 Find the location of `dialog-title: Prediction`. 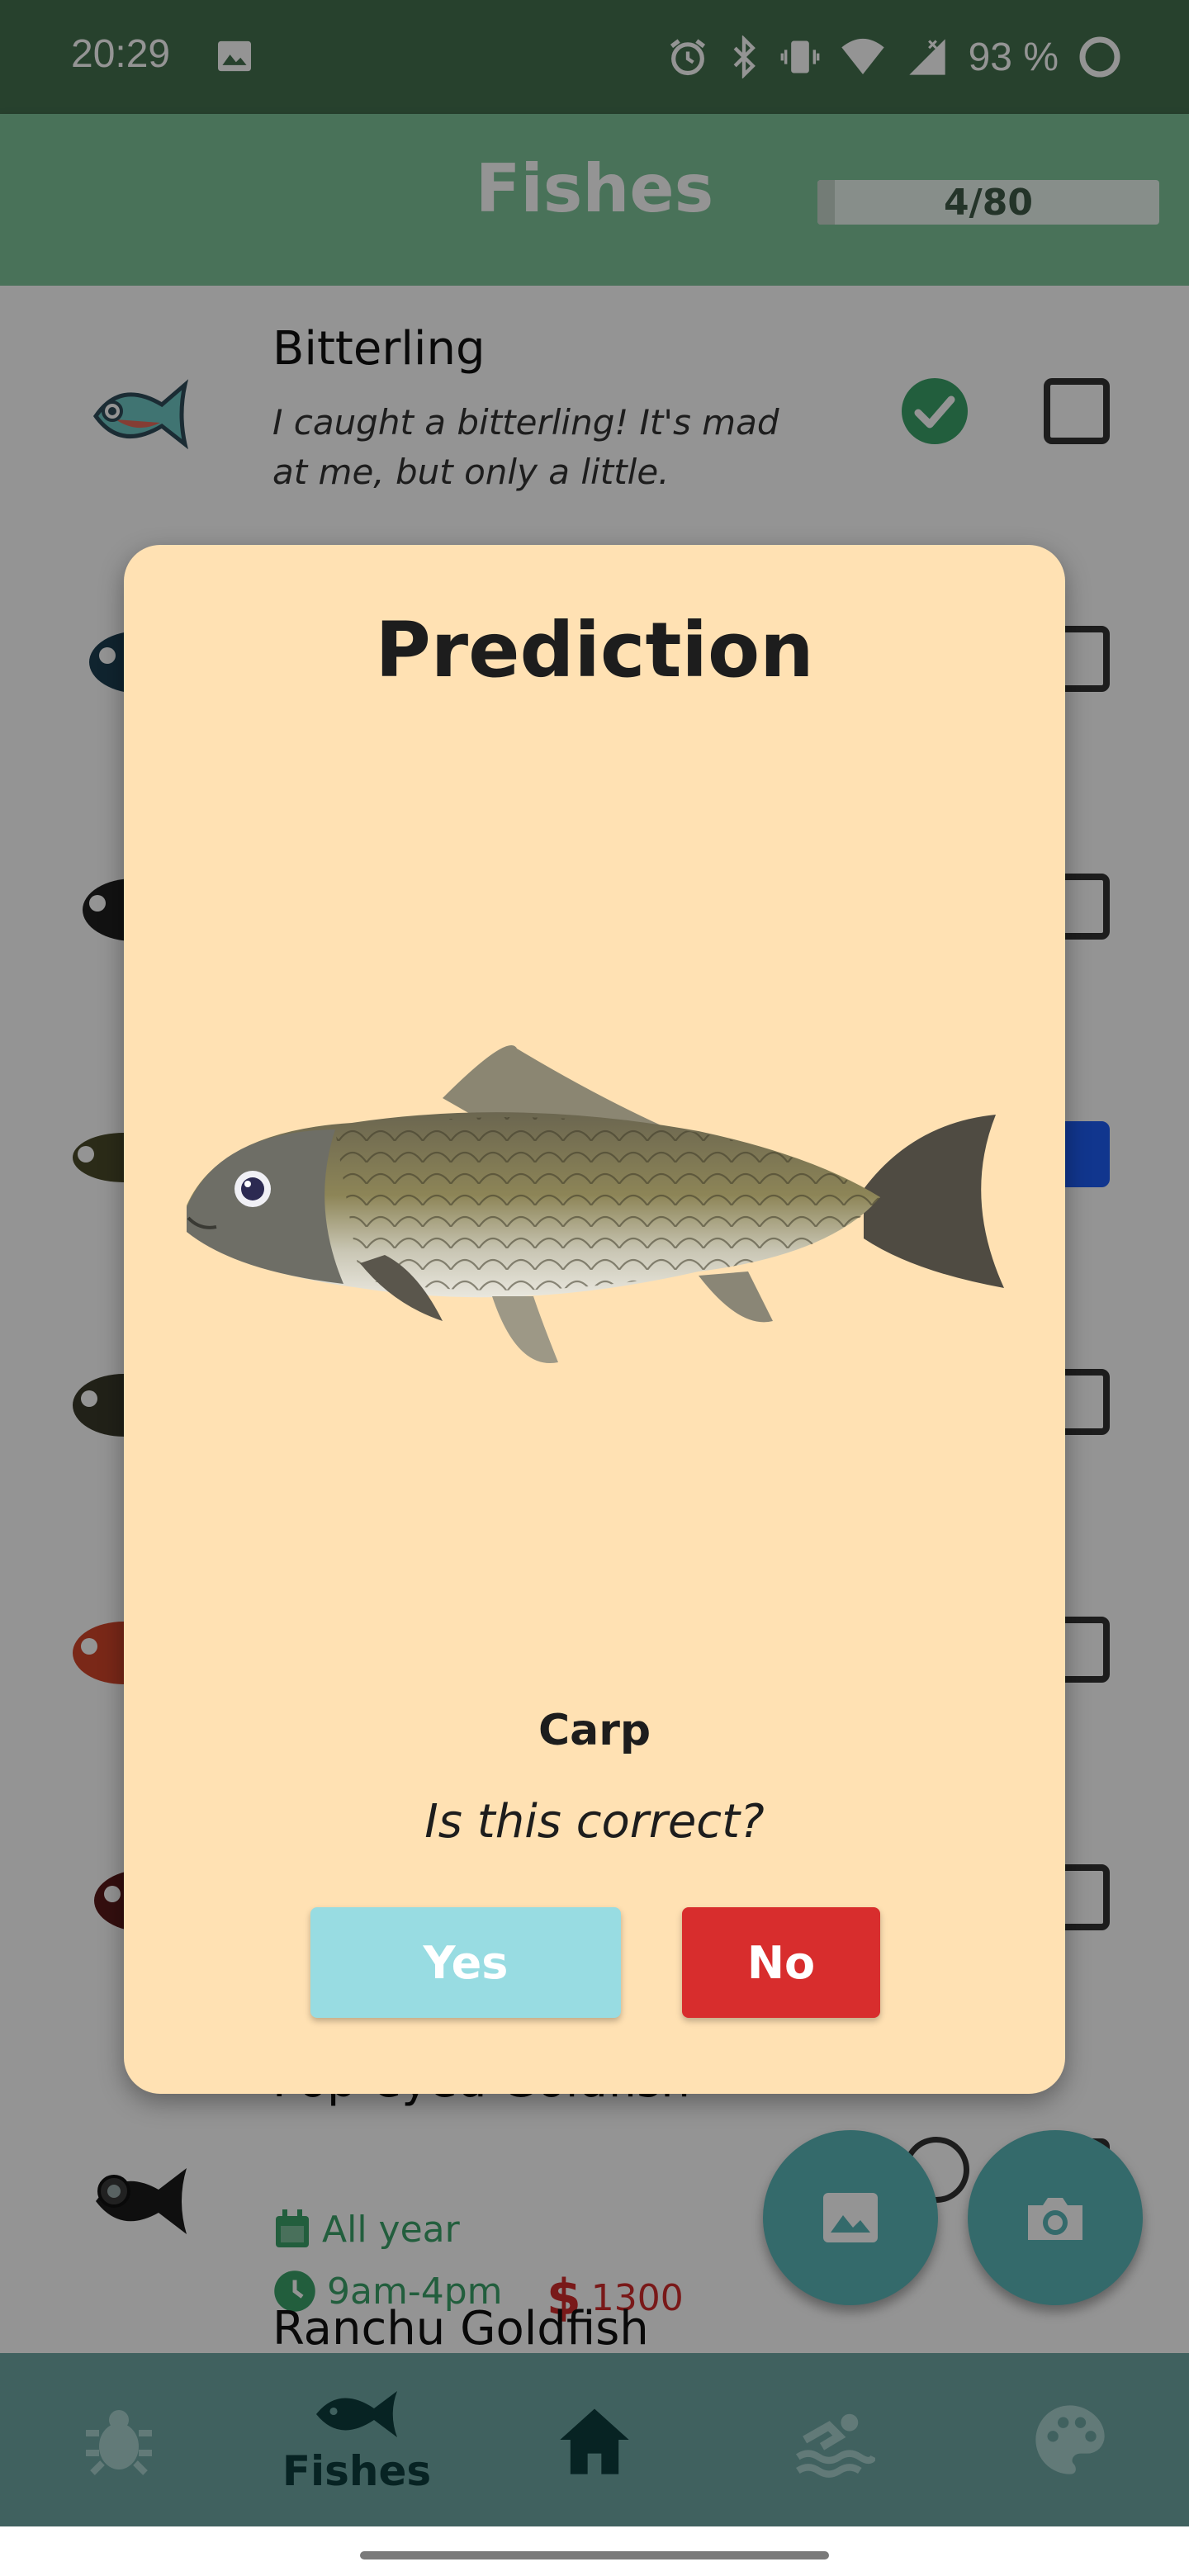

dialog-title: Prediction is located at coordinates (594, 650).